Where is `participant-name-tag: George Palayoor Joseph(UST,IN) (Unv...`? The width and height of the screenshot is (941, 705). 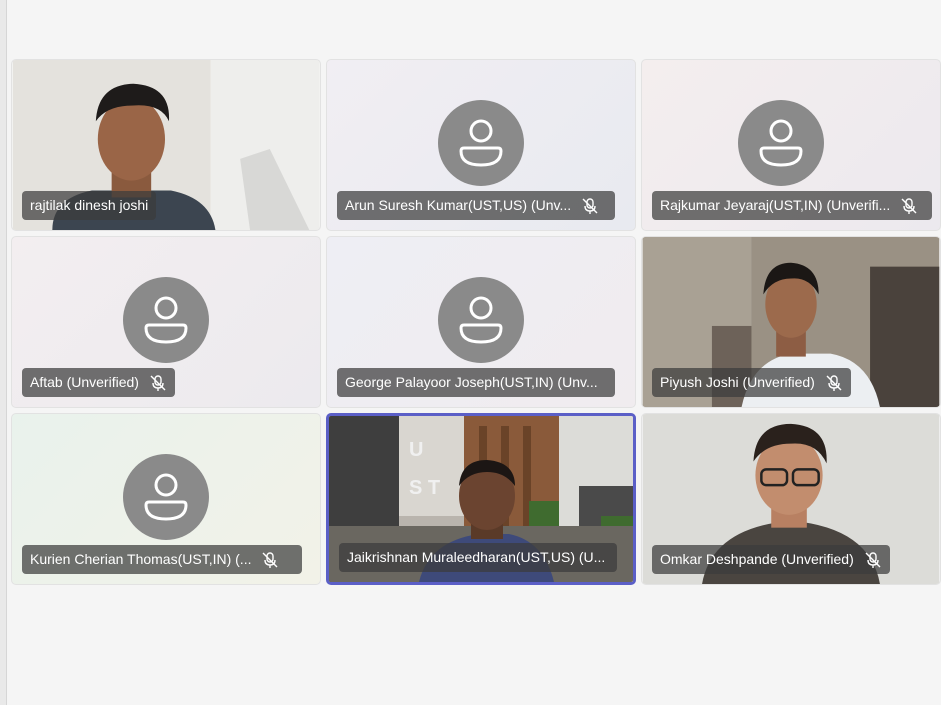
participant-name-tag: George Palayoor Joseph(UST,IN) (Unv... is located at coordinates (476, 382).